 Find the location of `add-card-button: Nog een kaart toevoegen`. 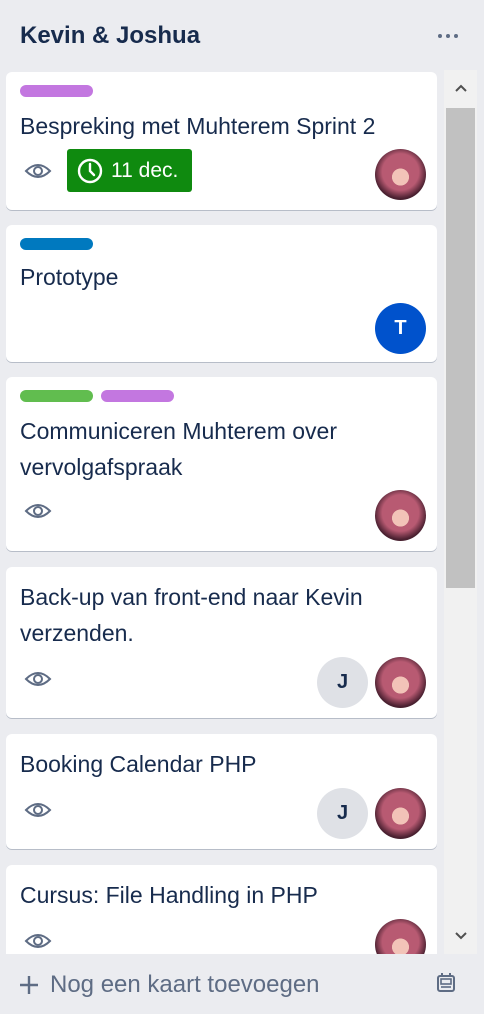

add-card-button: Nog een kaart toevoegen is located at coordinates (198, 985).